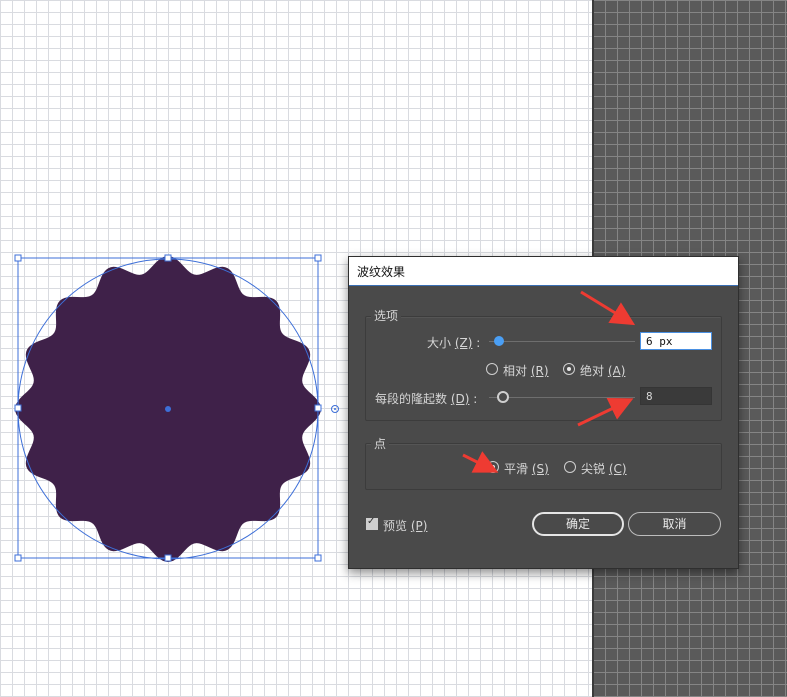 The height and width of the screenshot is (697, 787). I want to click on smooth-radio, so click(493, 467).